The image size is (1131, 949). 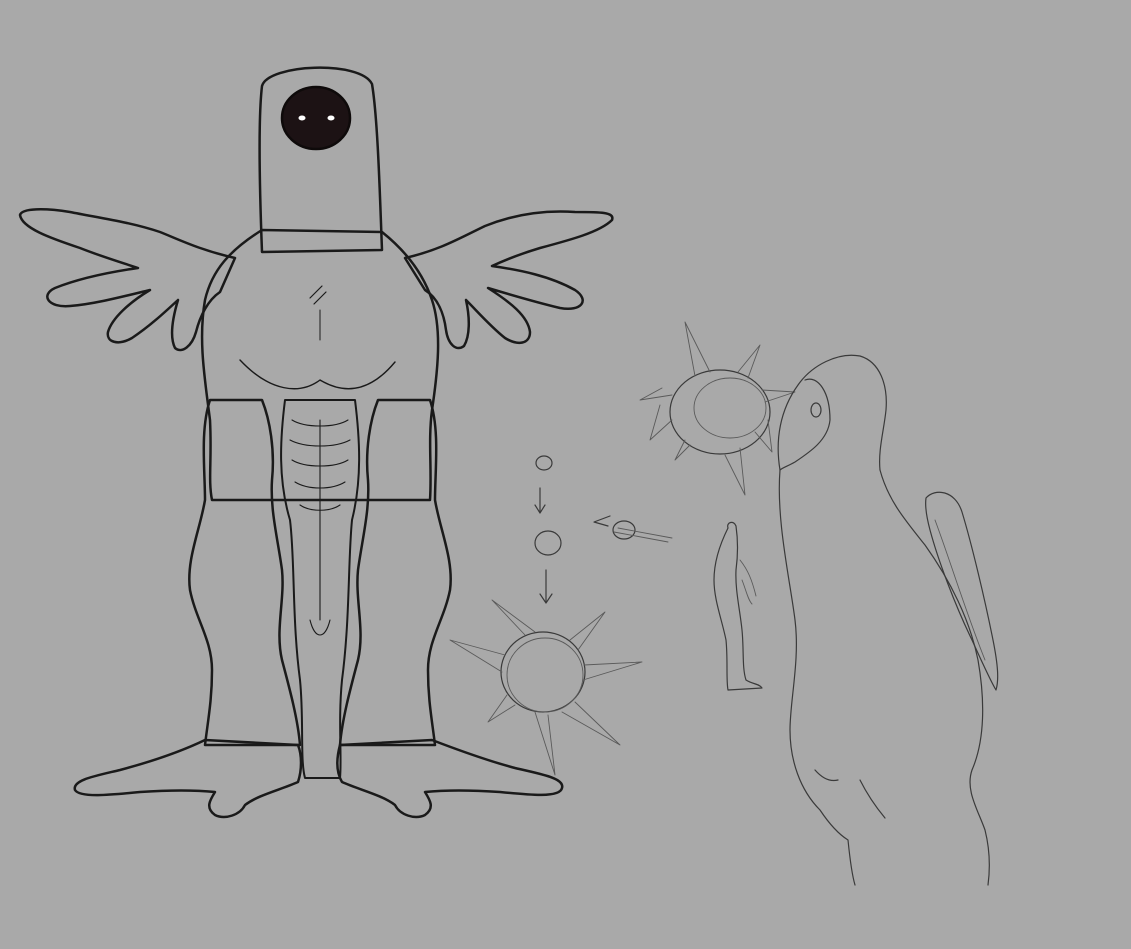 I want to click on sketch-spiked-sphere-top, so click(x=717, y=408).